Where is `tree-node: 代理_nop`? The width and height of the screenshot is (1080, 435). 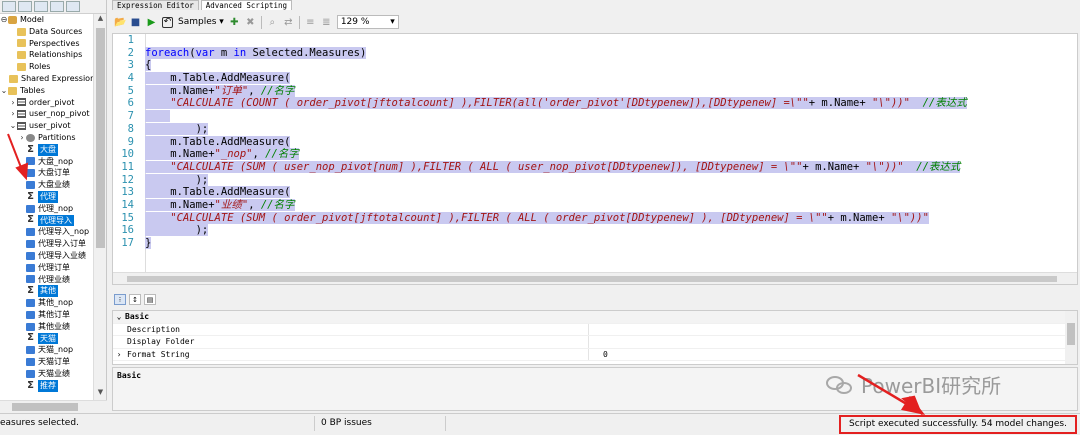 tree-node: 代理_nop is located at coordinates (46, 209).